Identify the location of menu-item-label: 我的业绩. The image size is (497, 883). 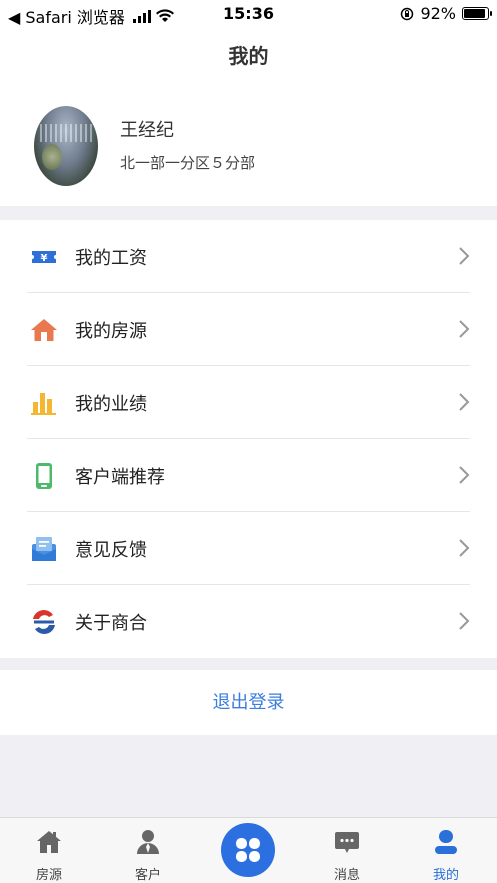
(111, 404).